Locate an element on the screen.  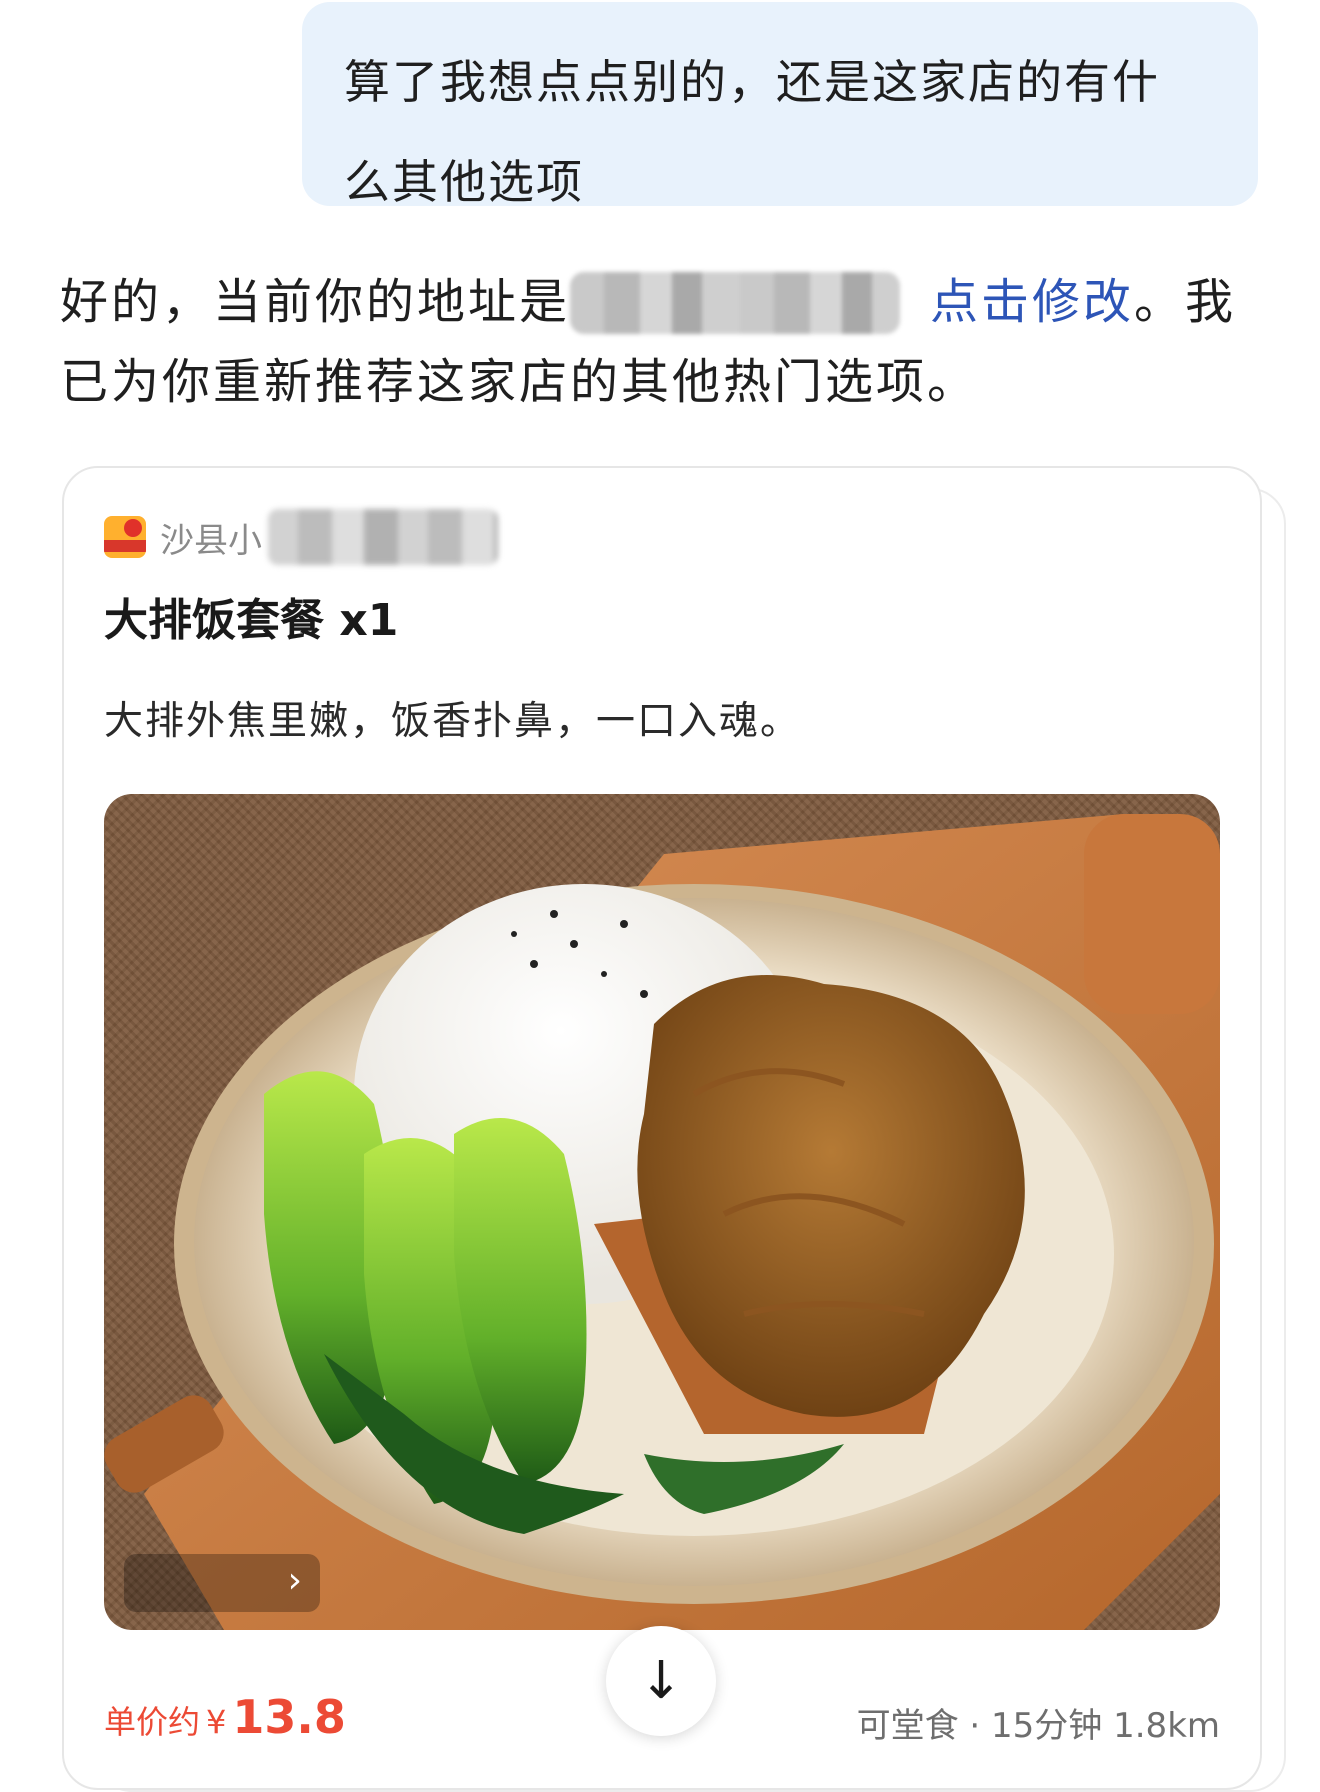
shop-logo-icon is located at coordinates (125, 537).